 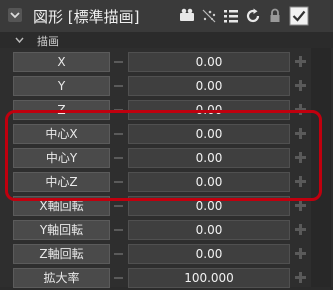 I want to click on camera-icon, so click(x=187, y=16).